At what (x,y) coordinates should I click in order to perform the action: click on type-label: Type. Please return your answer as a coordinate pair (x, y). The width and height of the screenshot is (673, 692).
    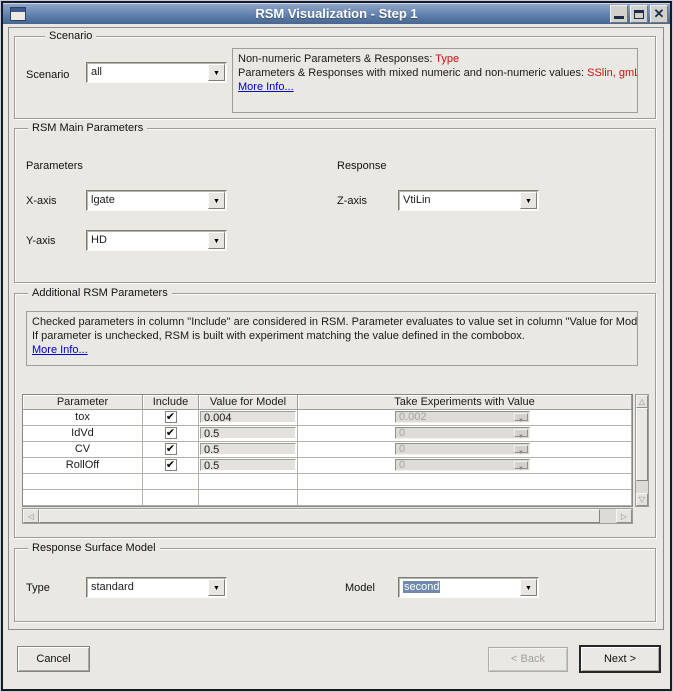
    Looking at the image, I should click on (38, 588).